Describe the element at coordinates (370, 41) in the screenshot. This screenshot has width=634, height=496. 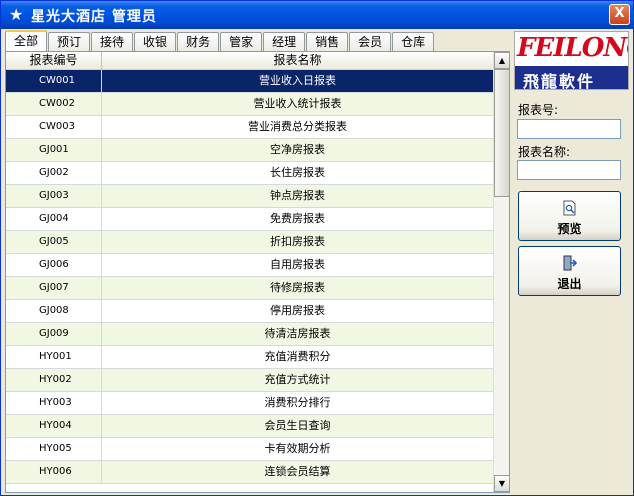
I see `tab-member: 会员` at that location.